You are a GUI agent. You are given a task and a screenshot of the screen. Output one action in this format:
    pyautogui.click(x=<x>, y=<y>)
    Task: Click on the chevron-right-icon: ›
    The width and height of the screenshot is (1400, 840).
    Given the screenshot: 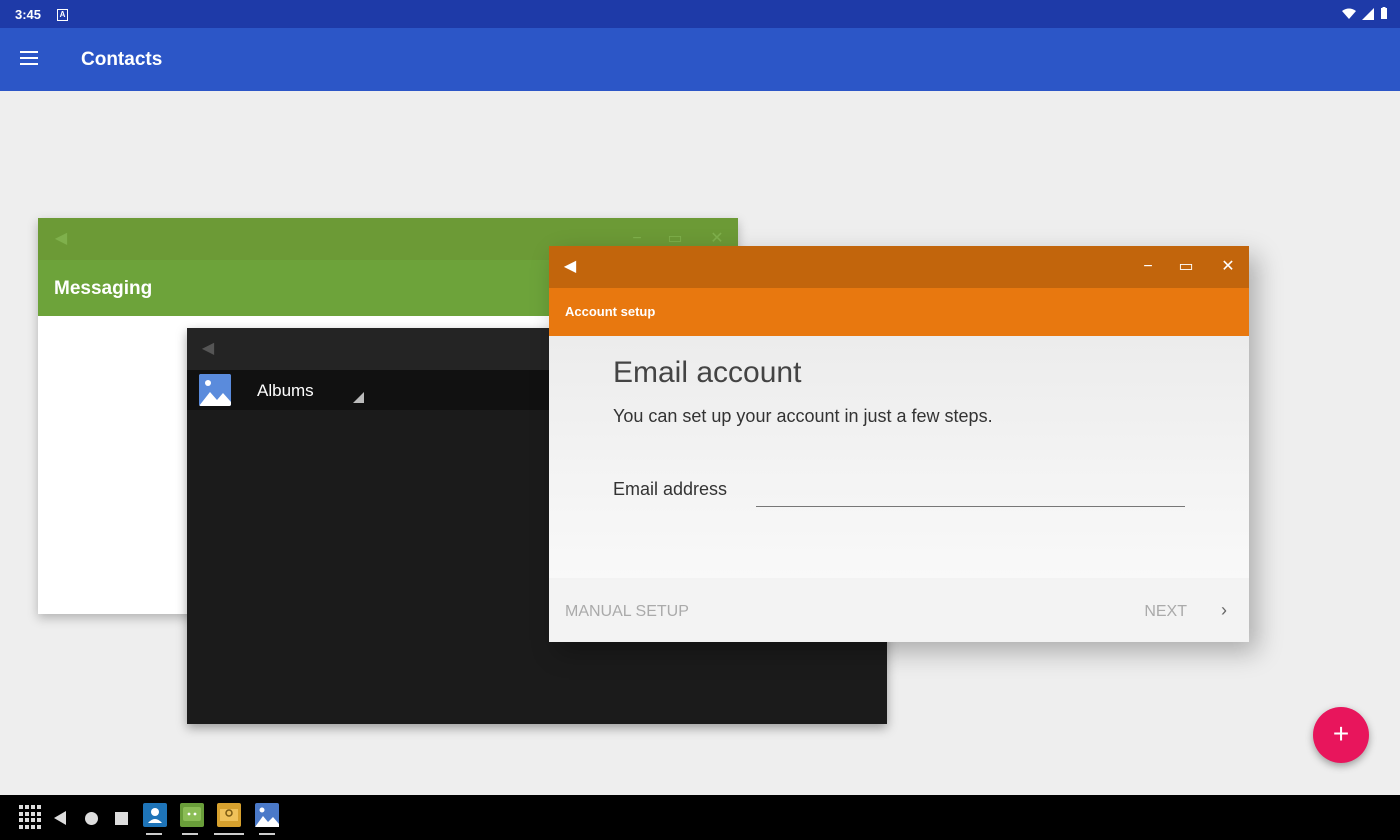 What is the action you would take?
    pyautogui.click(x=1224, y=610)
    